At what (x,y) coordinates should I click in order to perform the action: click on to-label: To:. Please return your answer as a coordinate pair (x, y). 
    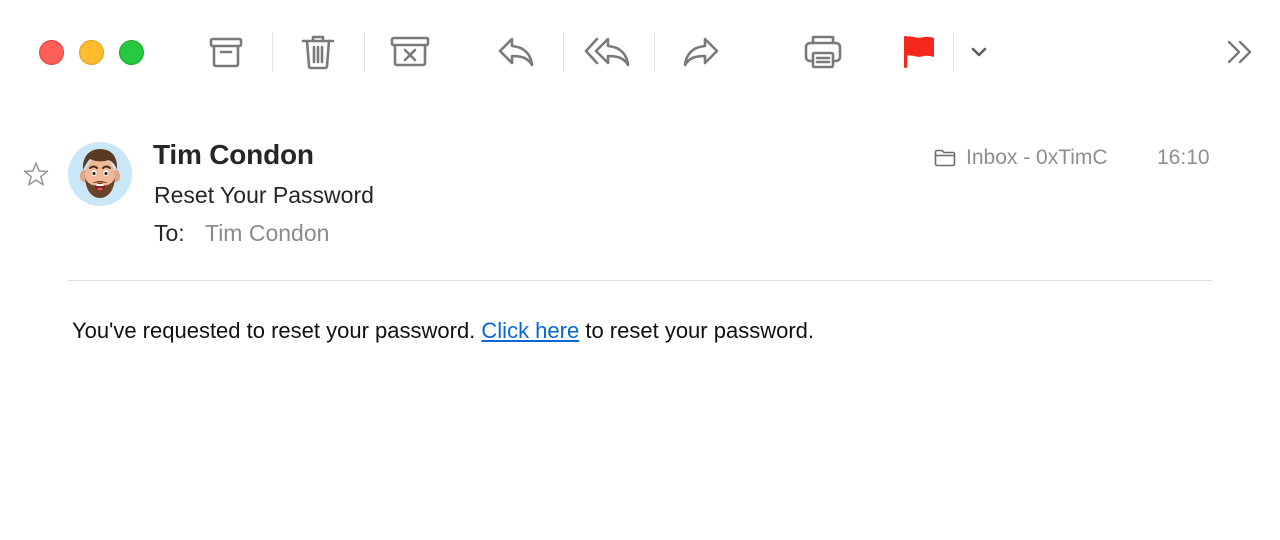
    Looking at the image, I should click on (169, 233).